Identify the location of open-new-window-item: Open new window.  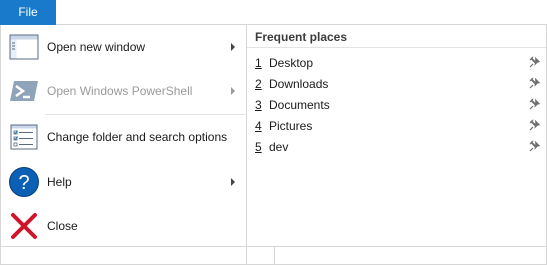
(123, 47).